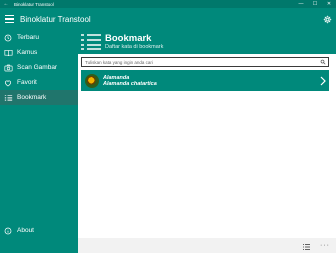 The width and height of the screenshot is (336, 253). Describe the element at coordinates (34, 4) in the screenshot. I see `window-title: Binoklatur Transtool` at that location.